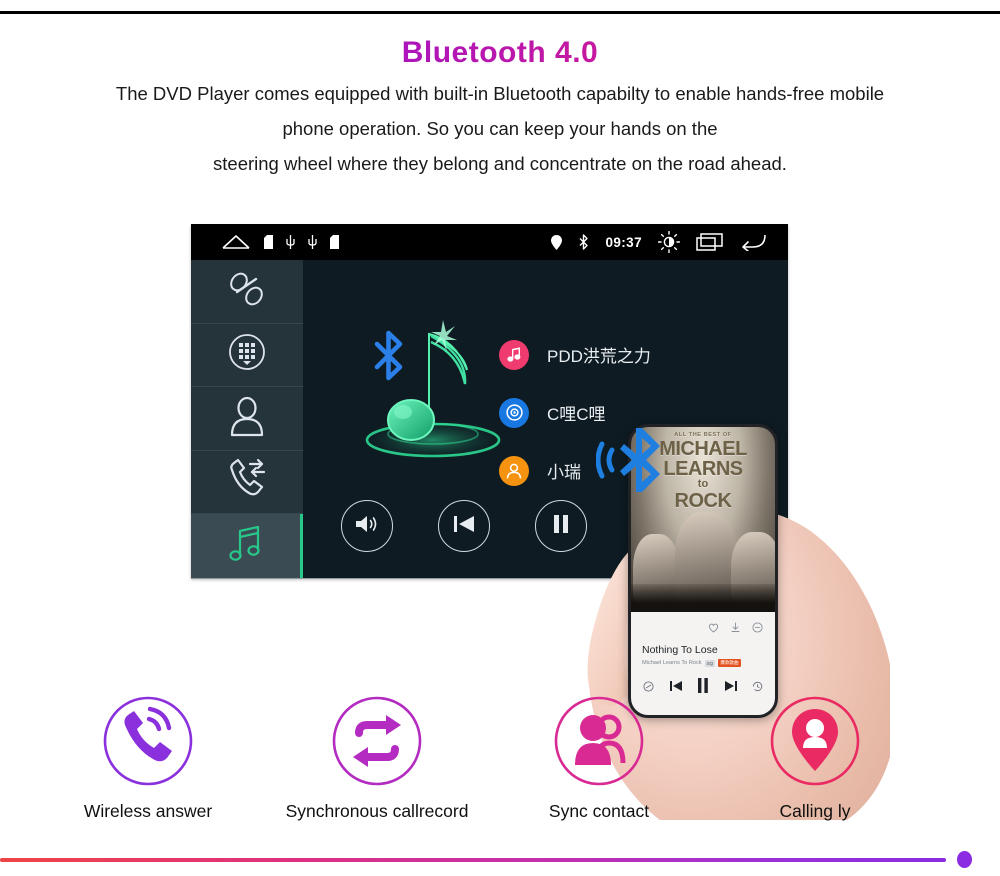 Image resolution: width=1000 pixels, height=876 pixels. What do you see at coordinates (713, 629) in the screenshot?
I see `heart-icon` at bounding box center [713, 629].